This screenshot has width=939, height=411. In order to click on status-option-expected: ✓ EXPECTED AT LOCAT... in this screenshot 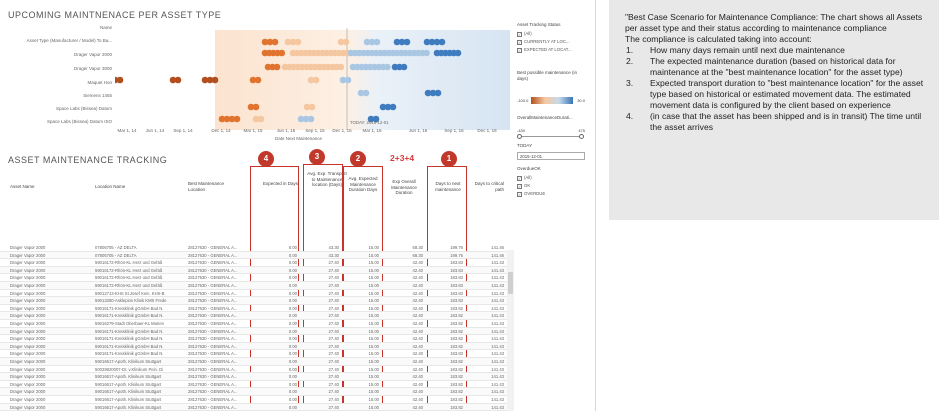, I will do `click(544, 50)`.